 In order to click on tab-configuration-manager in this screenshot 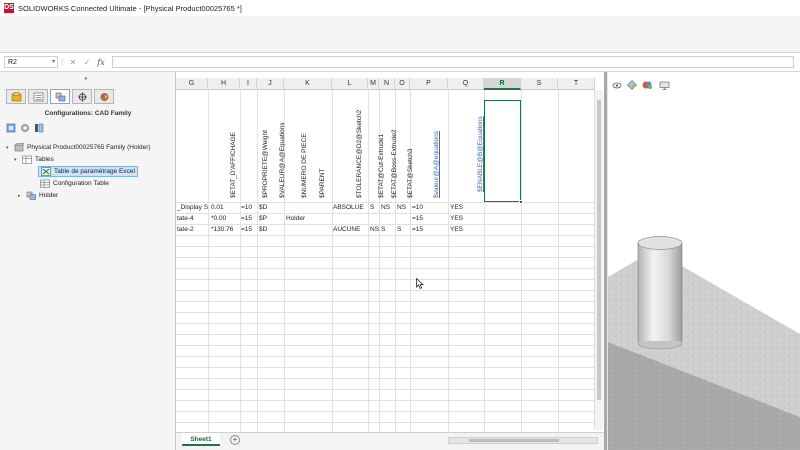, I will do `click(60, 96)`.